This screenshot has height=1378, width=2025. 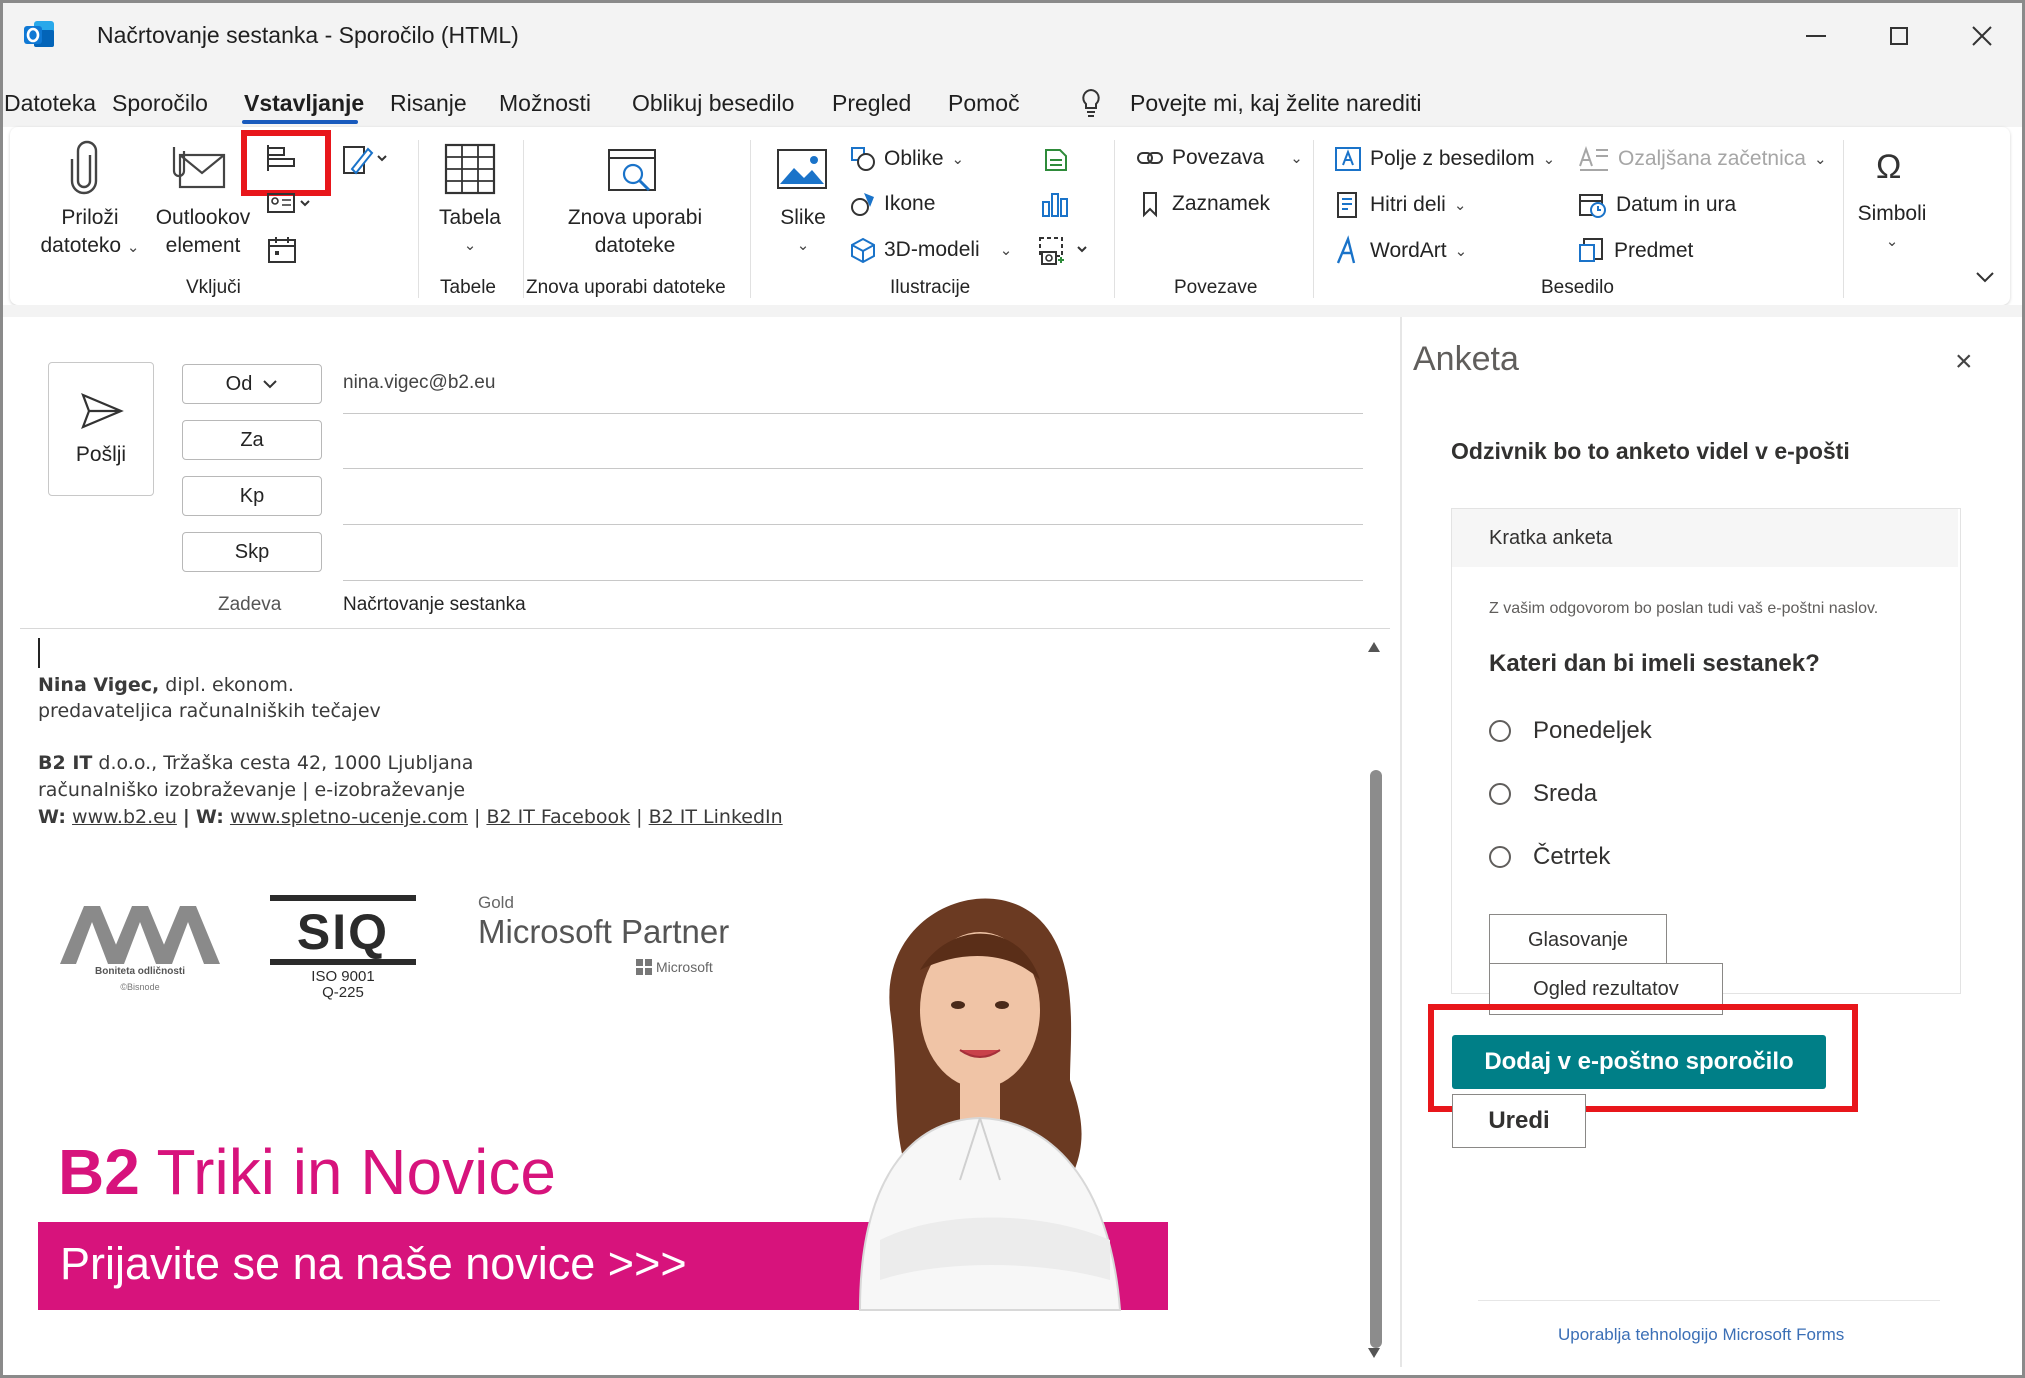 I want to click on ms-partner: Microsoft Partner, so click(x=604, y=931).